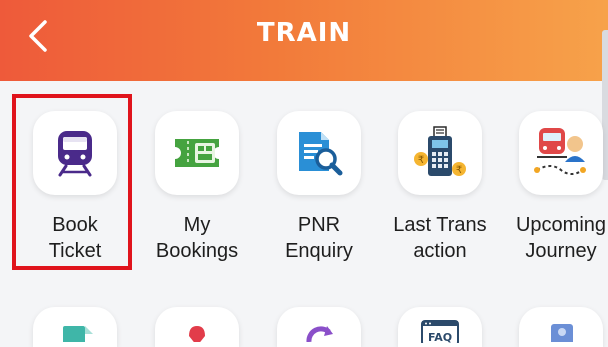 The height and width of the screenshot is (347, 608). I want to click on upcoming-journey-icon-box, so click(561, 153).